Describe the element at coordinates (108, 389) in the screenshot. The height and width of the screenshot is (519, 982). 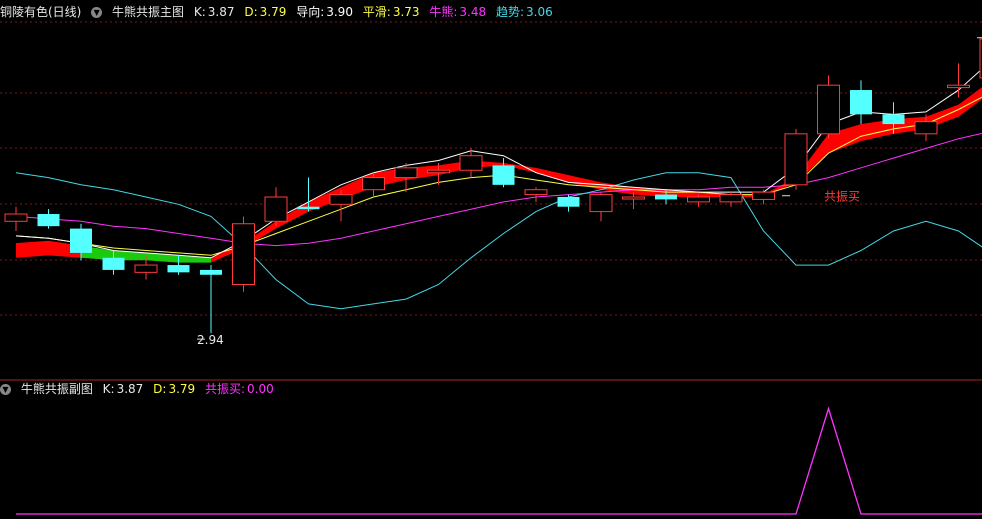
I see `sub-k-label: K:` at that location.